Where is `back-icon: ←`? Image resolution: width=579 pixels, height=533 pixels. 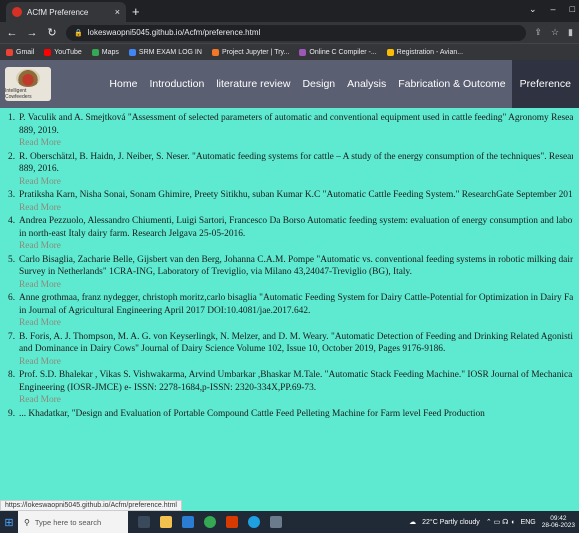 back-icon: ← is located at coordinates (12, 33).